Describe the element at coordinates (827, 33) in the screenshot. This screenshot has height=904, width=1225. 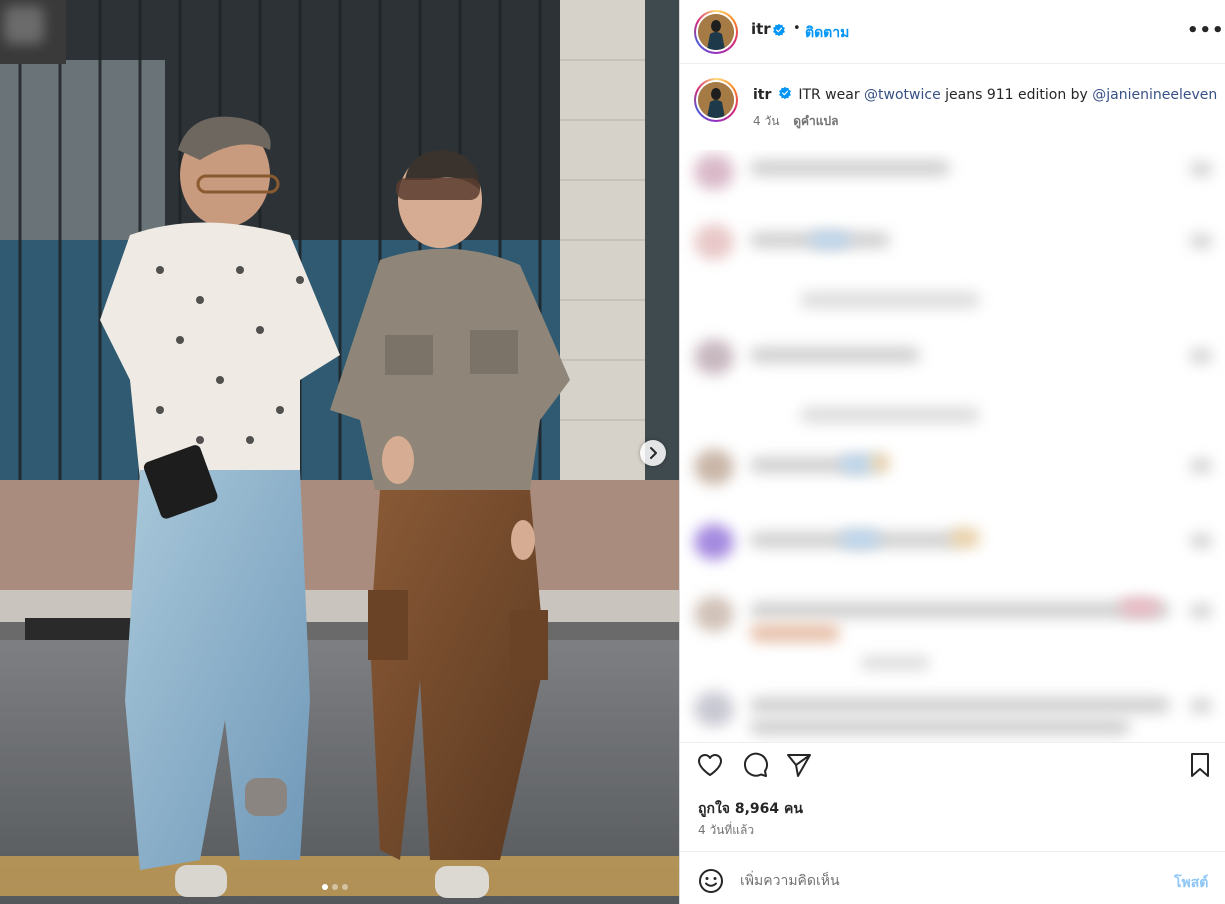
I see `follow-button: ติดตาม` at that location.